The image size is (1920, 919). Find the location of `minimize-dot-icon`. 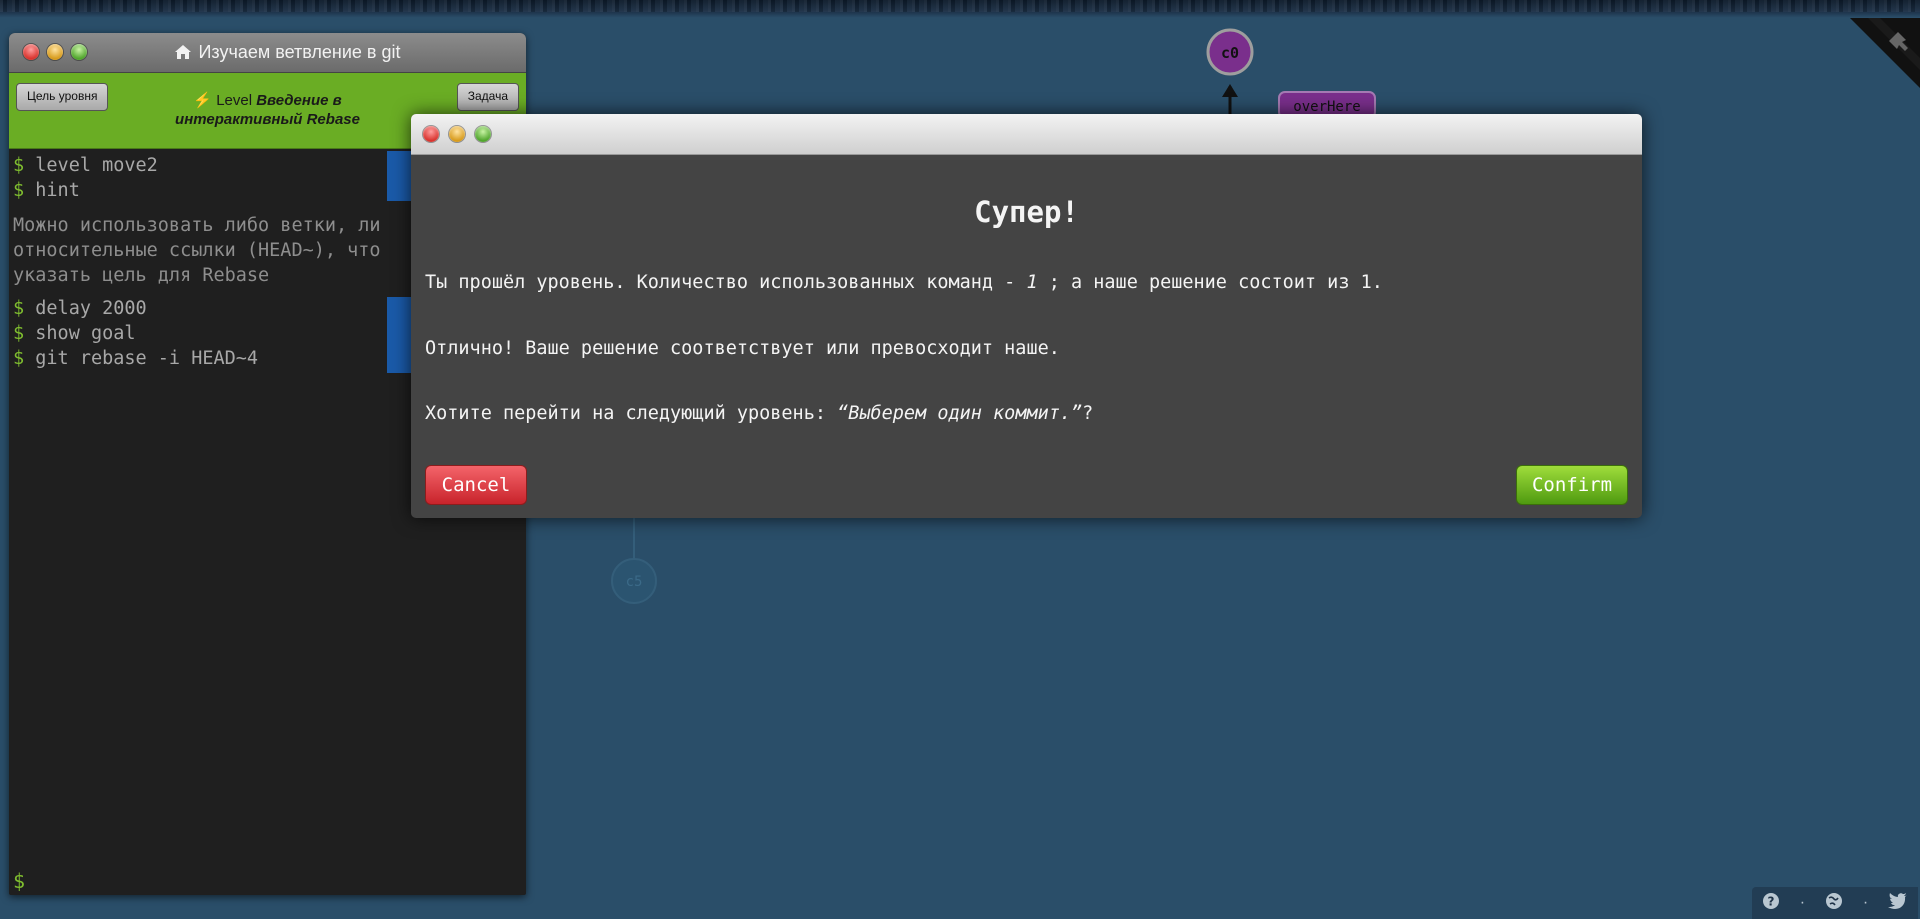

minimize-dot-icon is located at coordinates (457, 134).